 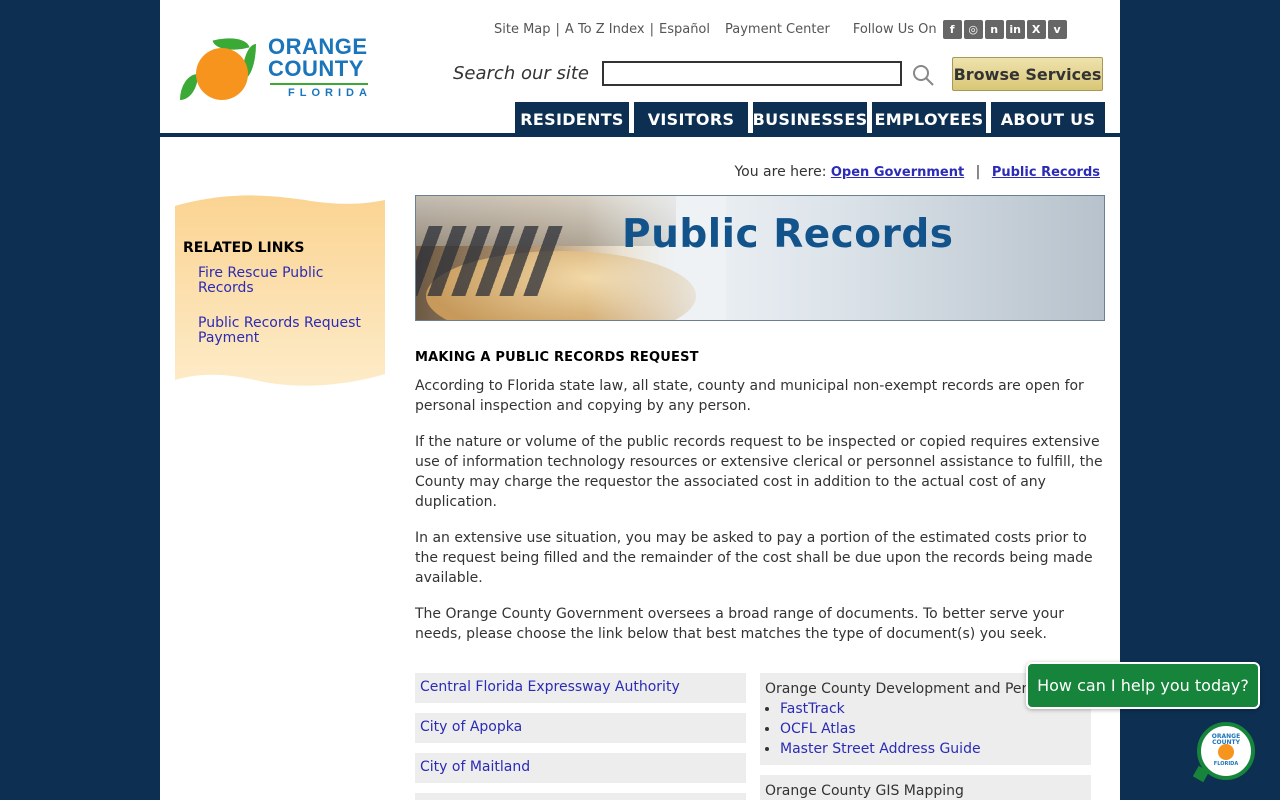 I want to click on city-of-maitland-link: City of Maitland, so click(x=475, y=767).